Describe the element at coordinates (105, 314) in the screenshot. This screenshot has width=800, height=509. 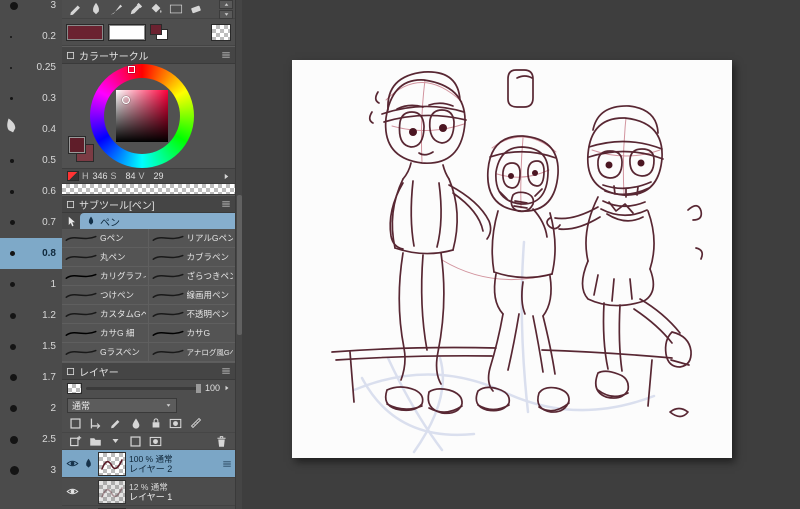
I see `pen-item: カスタムGペン` at that location.